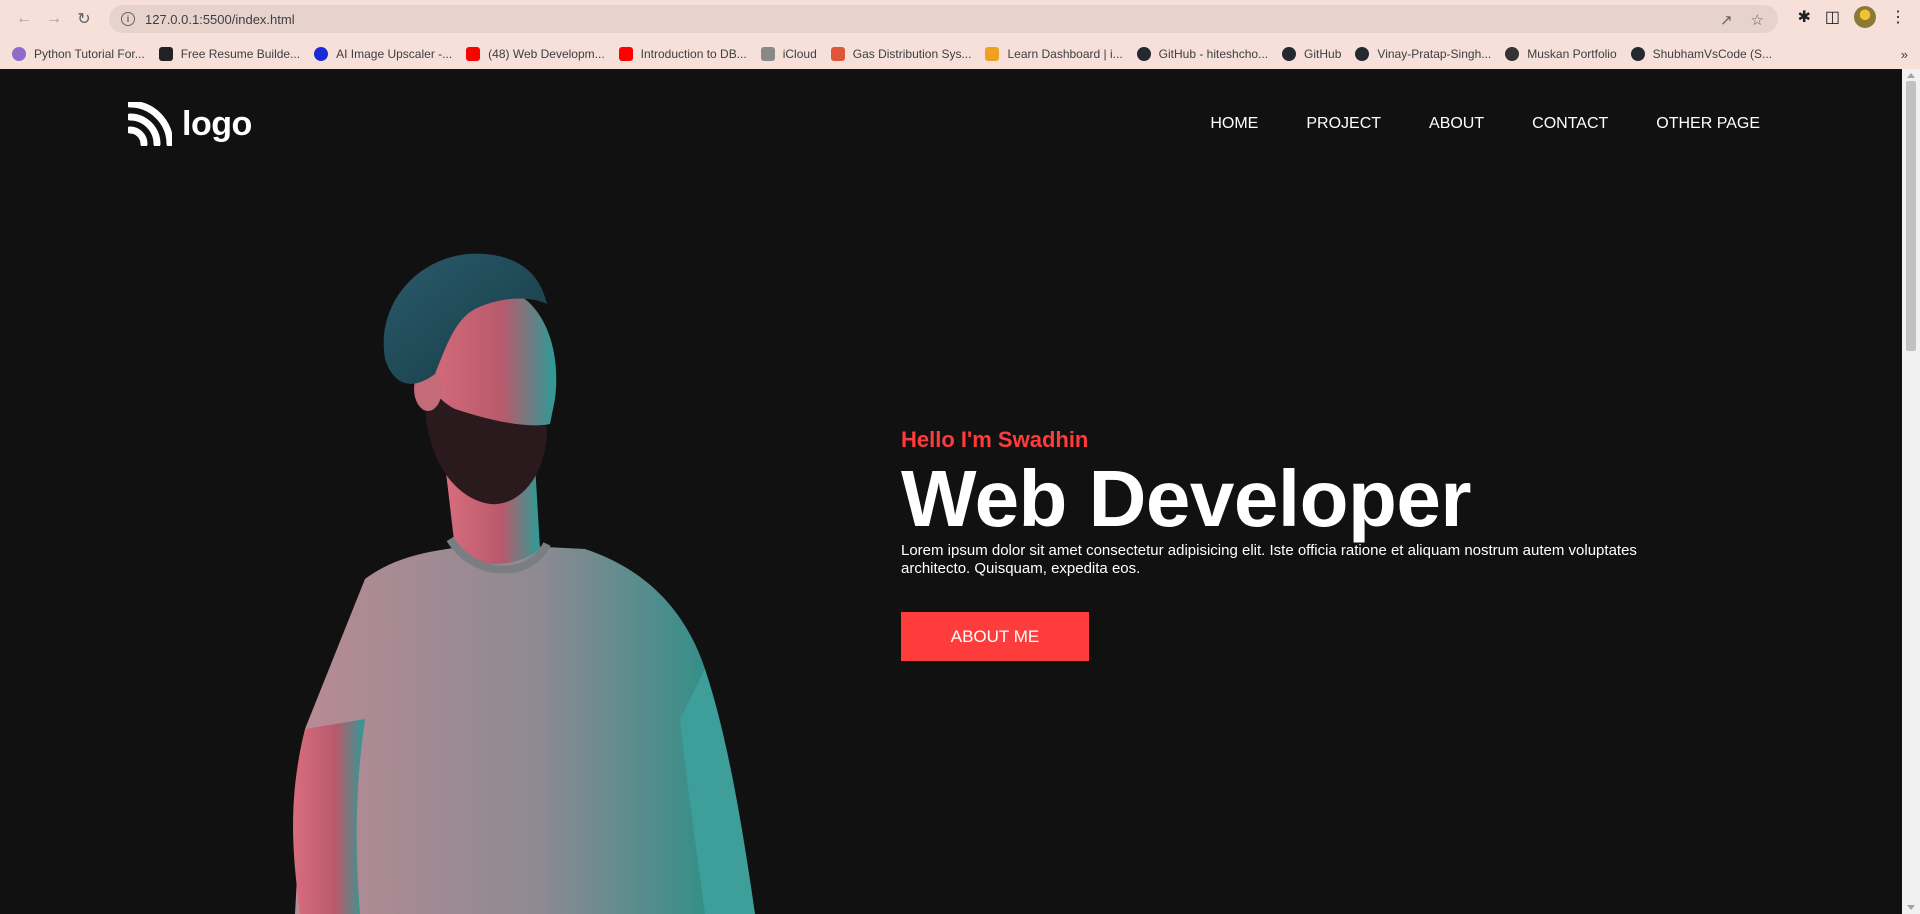  Describe the element at coordinates (1343, 124) in the screenshot. I see `nav-project: PROJECT` at that location.